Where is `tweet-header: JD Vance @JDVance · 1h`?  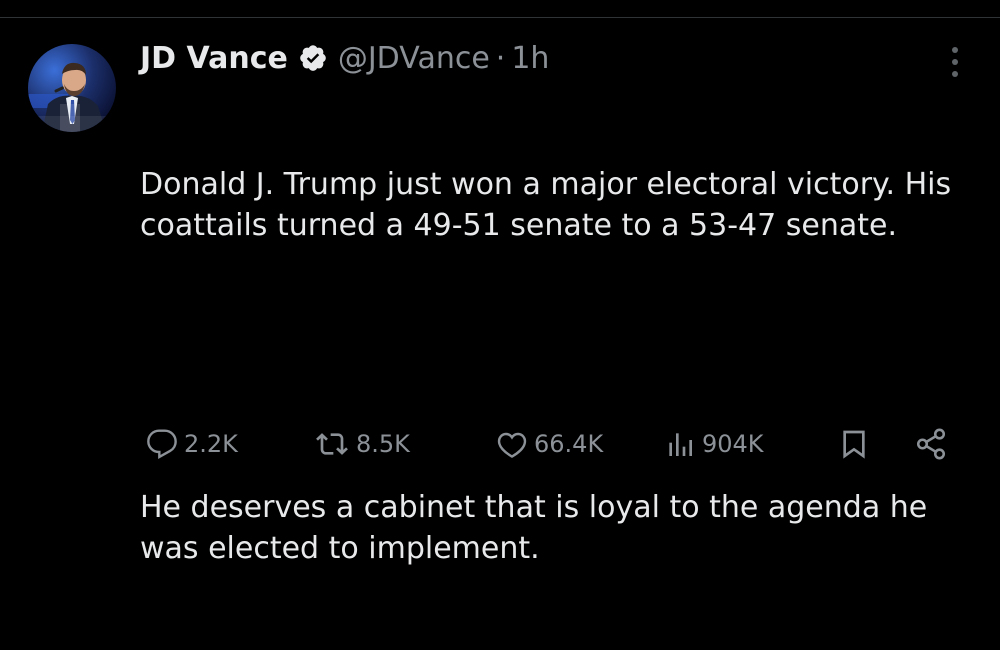 tweet-header: JD Vance @JDVance · 1h is located at coordinates (344, 58).